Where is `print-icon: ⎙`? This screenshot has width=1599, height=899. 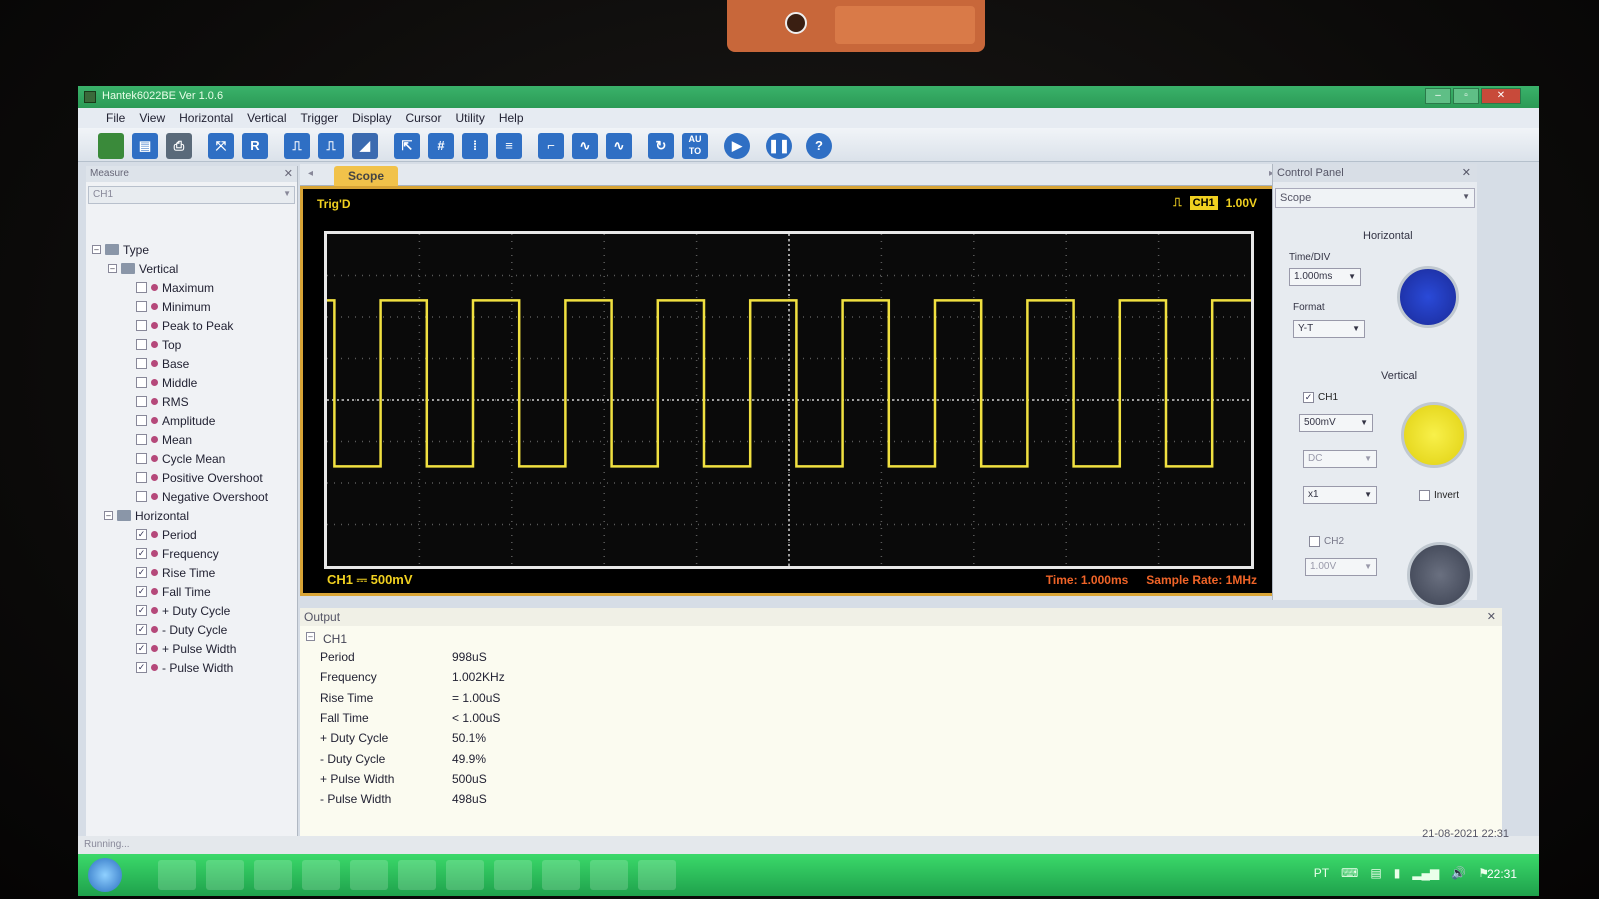 print-icon: ⎙ is located at coordinates (179, 146).